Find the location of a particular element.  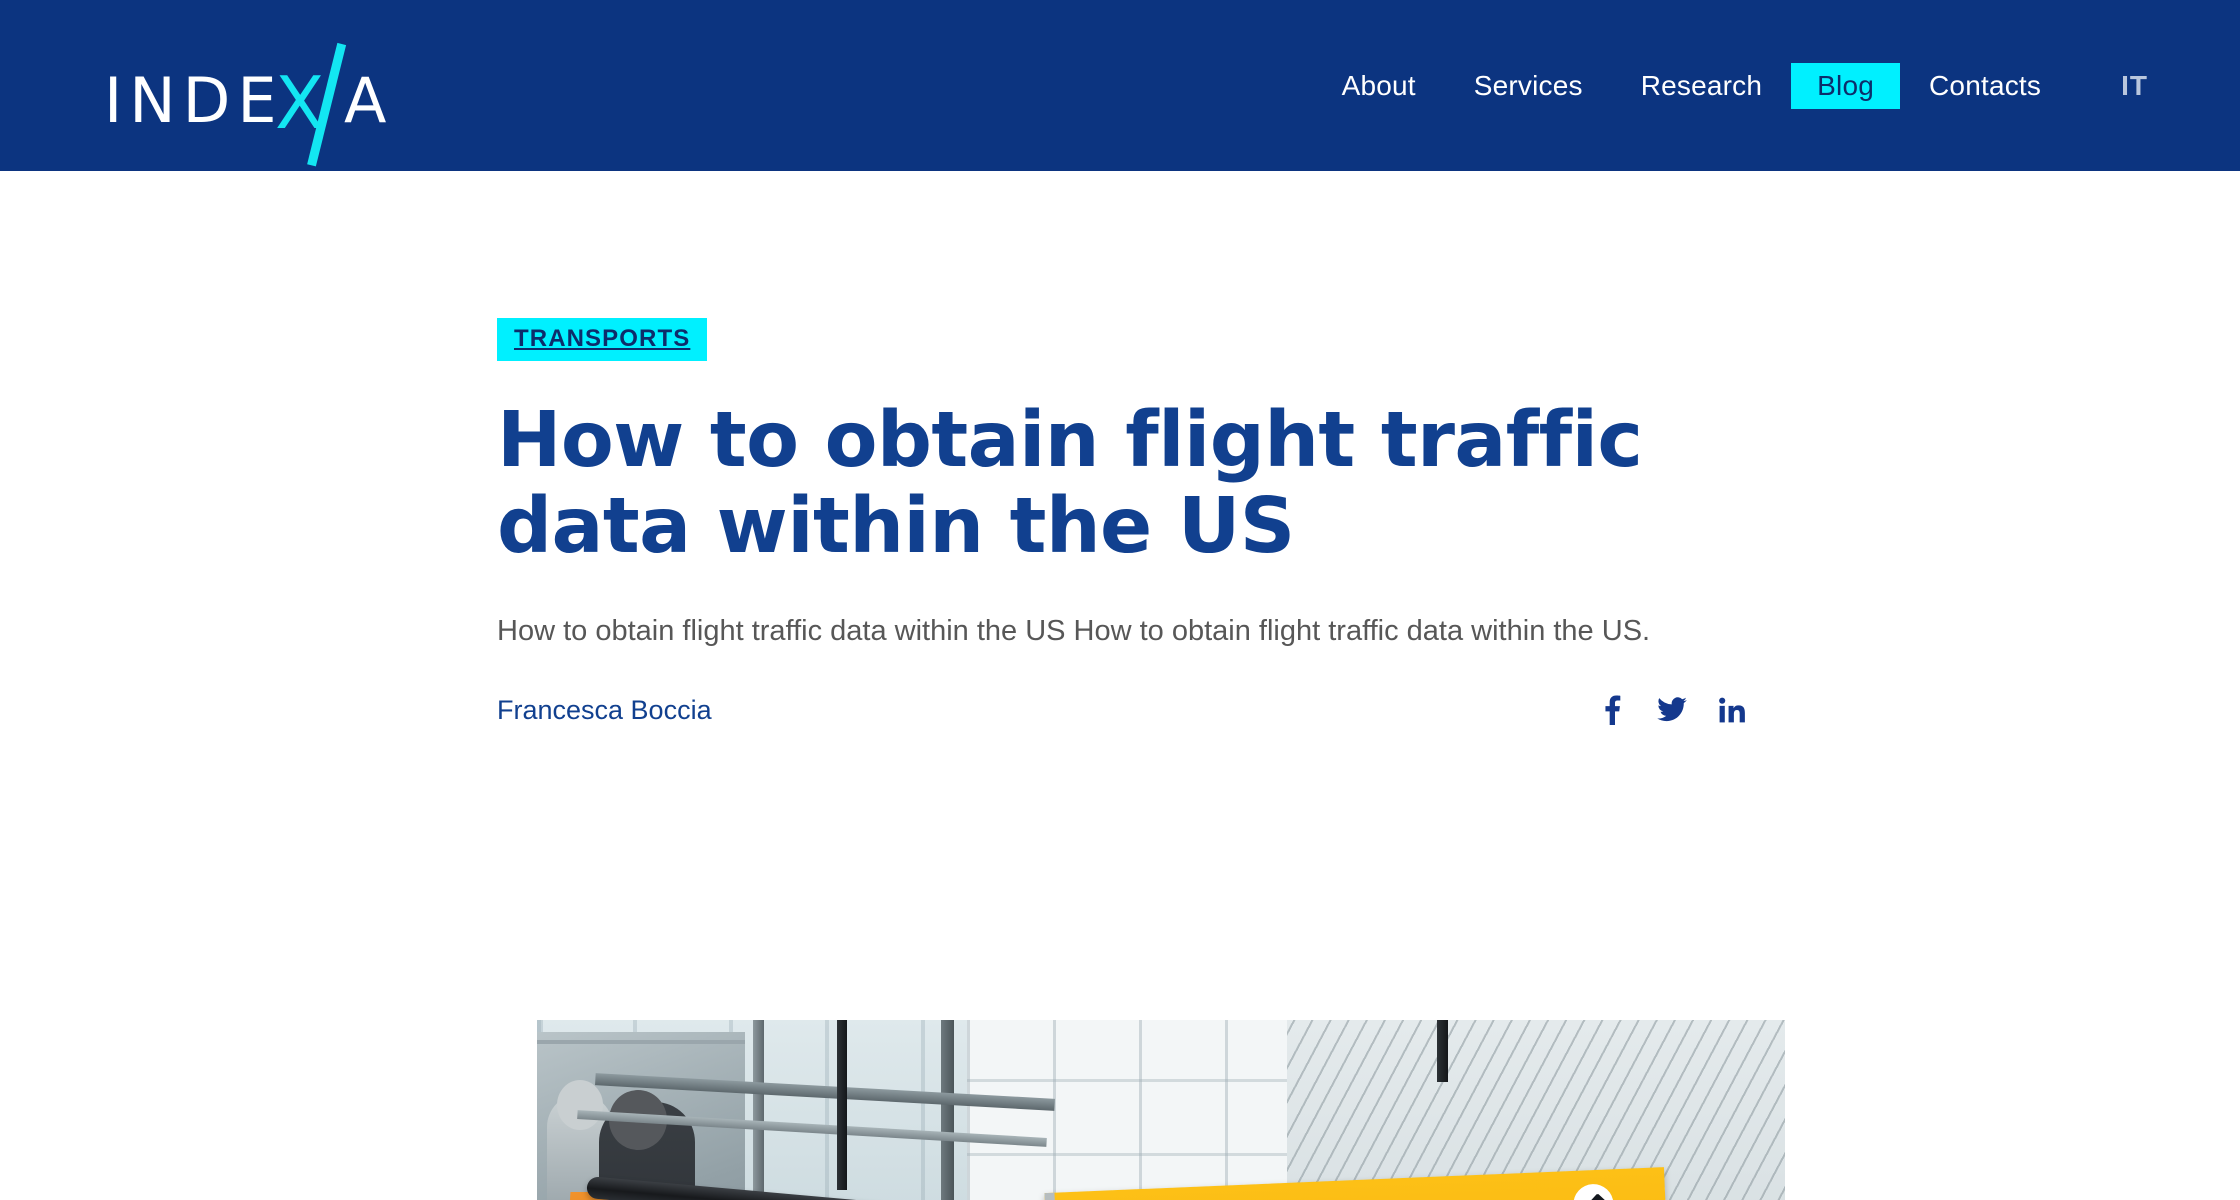

wall-panels is located at coordinates (1127, 1110).